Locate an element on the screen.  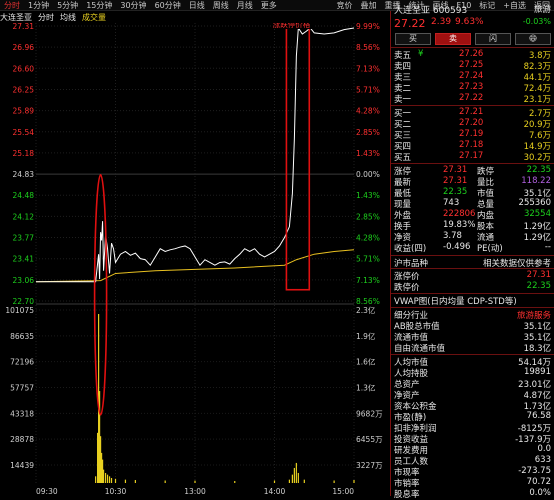
price-tick-left: 23.06 is located at coordinates (24, 280).